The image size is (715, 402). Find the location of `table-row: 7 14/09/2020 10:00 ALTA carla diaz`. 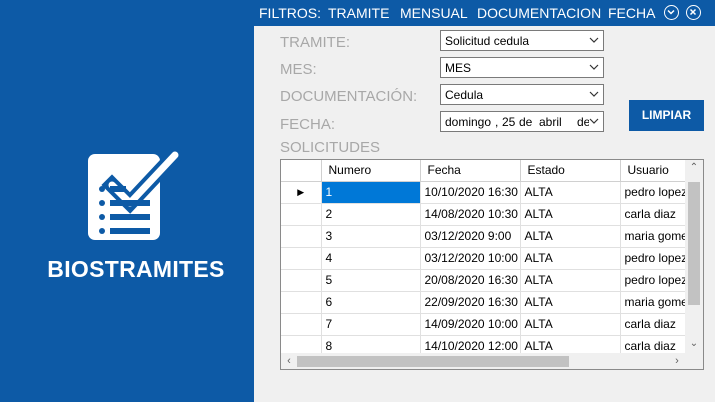

table-row: 7 14/09/2020 10:00 ALTA carla diaz is located at coordinates (488, 324).